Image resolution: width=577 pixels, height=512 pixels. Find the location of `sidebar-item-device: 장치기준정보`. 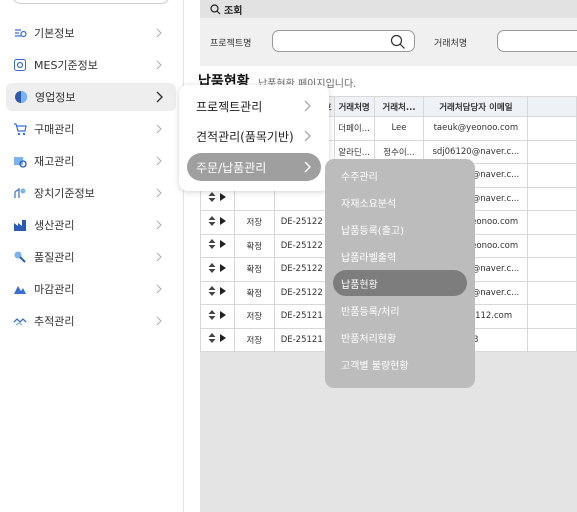

sidebar-item-device: 장치기준정보 is located at coordinates (92, 193).